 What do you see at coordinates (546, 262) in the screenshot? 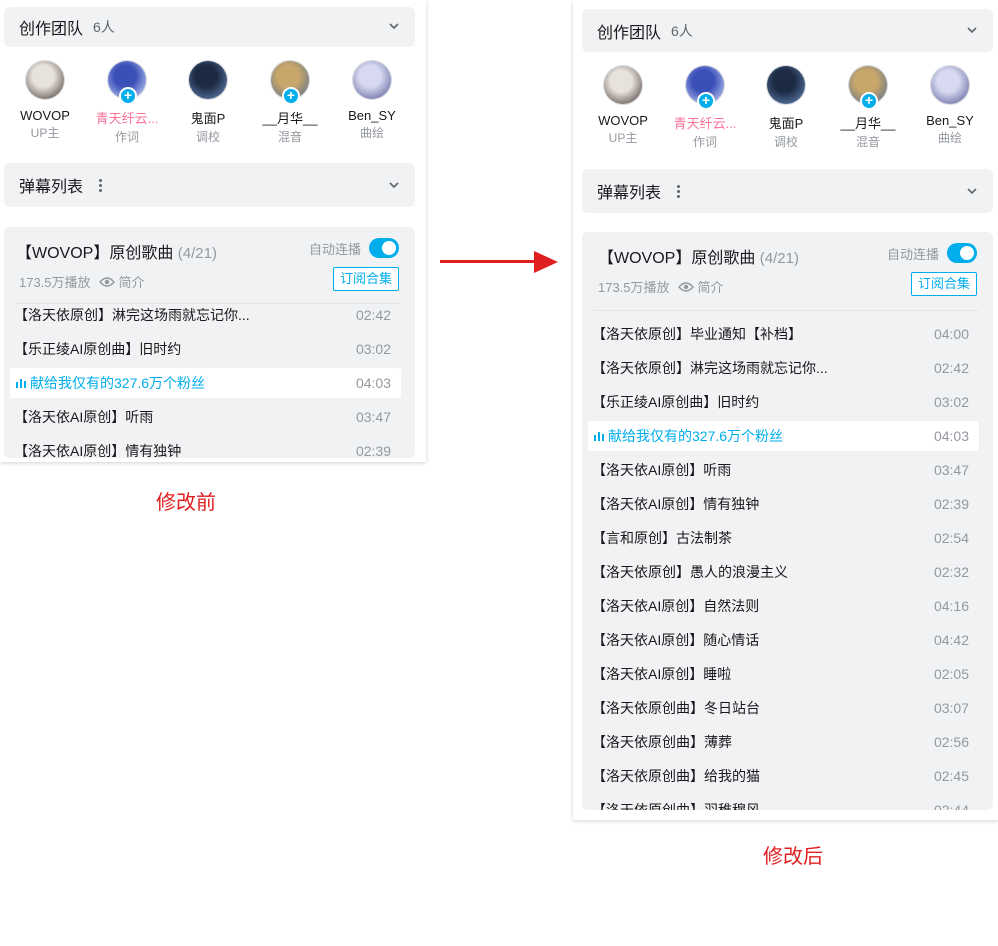
I see `arrow-right-icon` at bounding box center [546, 262].